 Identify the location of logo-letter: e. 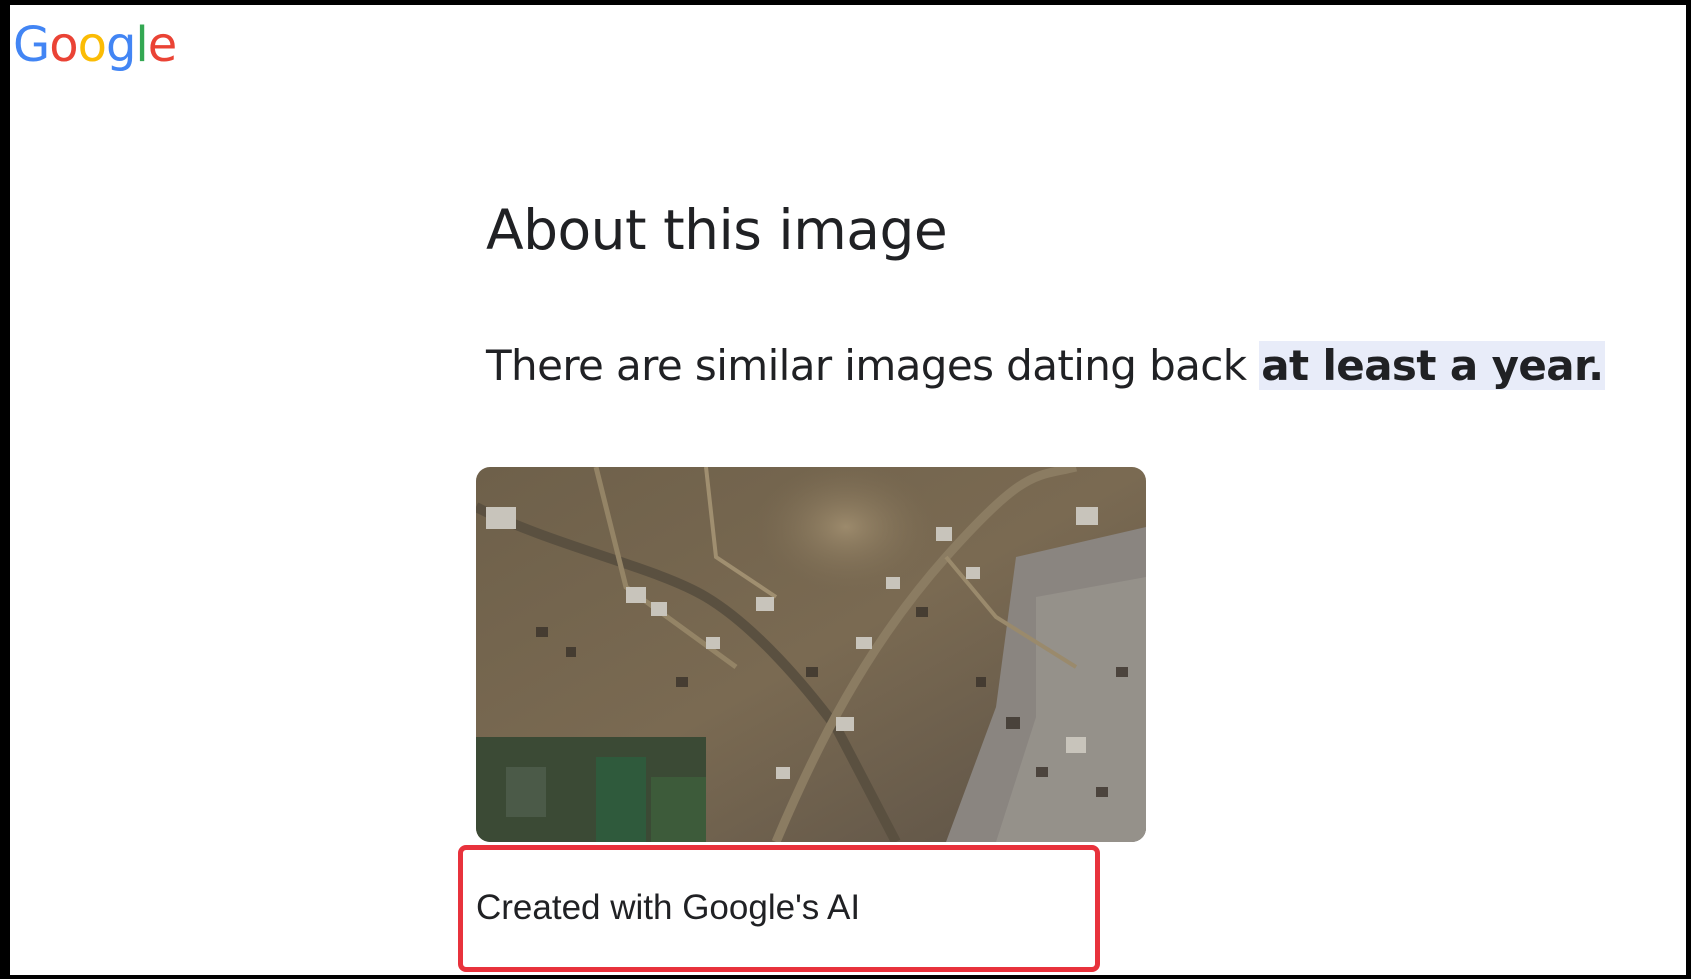
(162, 45).